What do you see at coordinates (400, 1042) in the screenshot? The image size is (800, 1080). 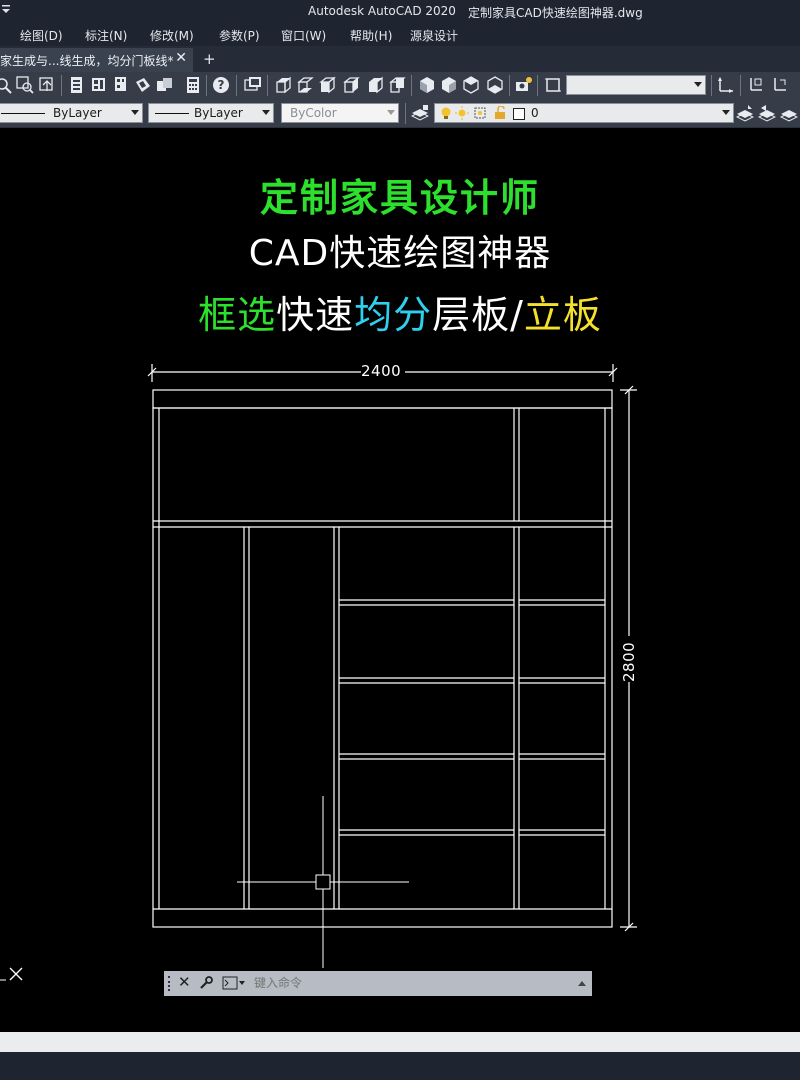 I see `status-bar` at bounding box center [400, 1042].